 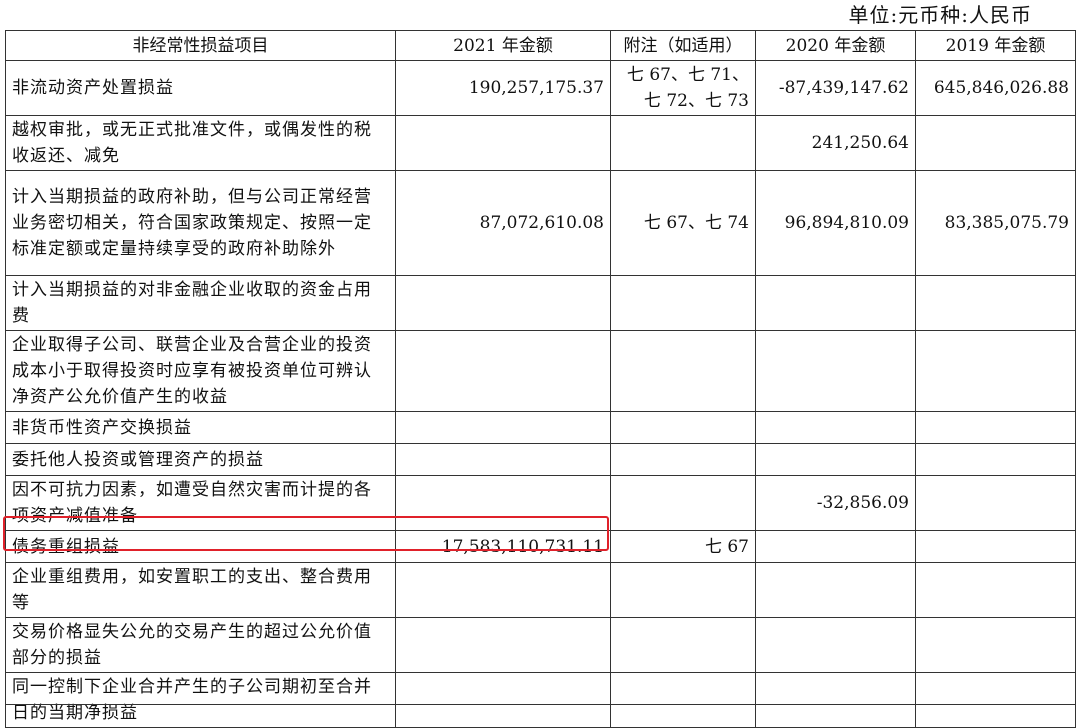 I want to click on row-item: 因不可抗力因素，如遭受自然灾害而计提的各项资产减值准备, so click(x=200, y=503).